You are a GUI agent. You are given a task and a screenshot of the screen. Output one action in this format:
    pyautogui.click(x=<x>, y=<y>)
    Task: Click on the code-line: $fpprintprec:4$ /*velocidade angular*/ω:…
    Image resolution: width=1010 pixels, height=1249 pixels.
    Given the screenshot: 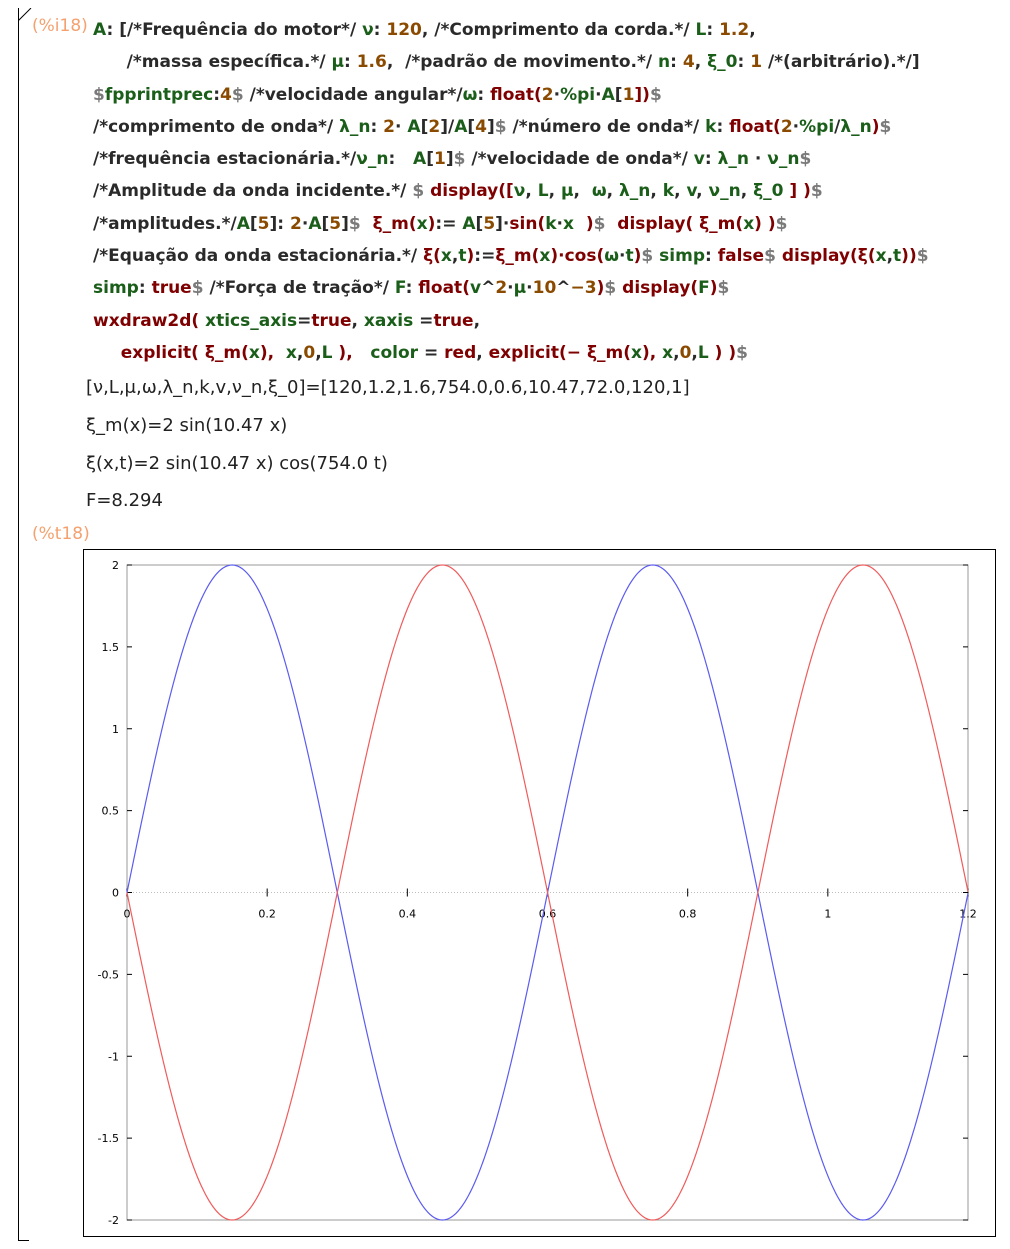 What is the action you would take?
    pyautogui.click(x=550, y=95)
    